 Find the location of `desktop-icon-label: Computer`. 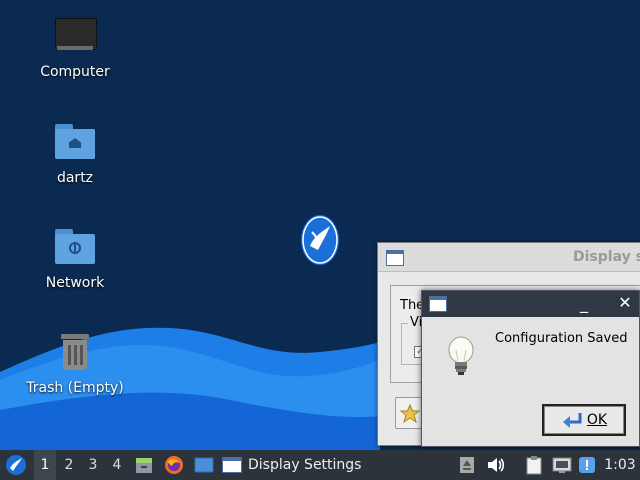

desktop-icon-label: Computer is located at coordinates (75, 72).